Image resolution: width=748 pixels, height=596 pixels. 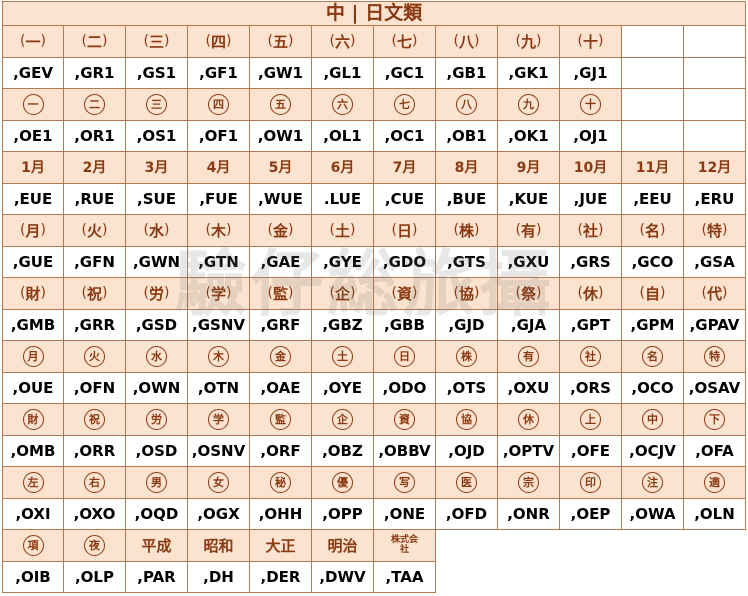 What do you see at coordinates (715, 451) in the screenshot?
I see `code-cell: ,OFA` at bounding box center [715, 451].